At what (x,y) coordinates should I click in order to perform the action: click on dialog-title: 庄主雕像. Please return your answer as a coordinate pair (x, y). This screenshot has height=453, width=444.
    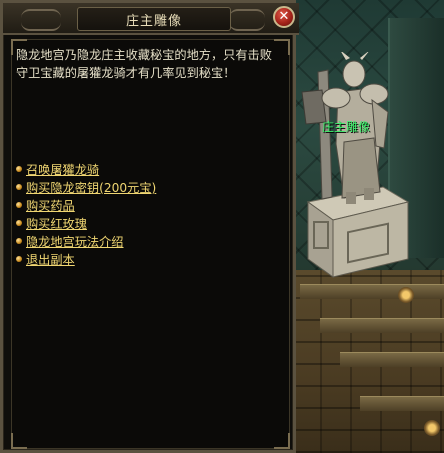
    Looking at the image, I should click on (153, 21).